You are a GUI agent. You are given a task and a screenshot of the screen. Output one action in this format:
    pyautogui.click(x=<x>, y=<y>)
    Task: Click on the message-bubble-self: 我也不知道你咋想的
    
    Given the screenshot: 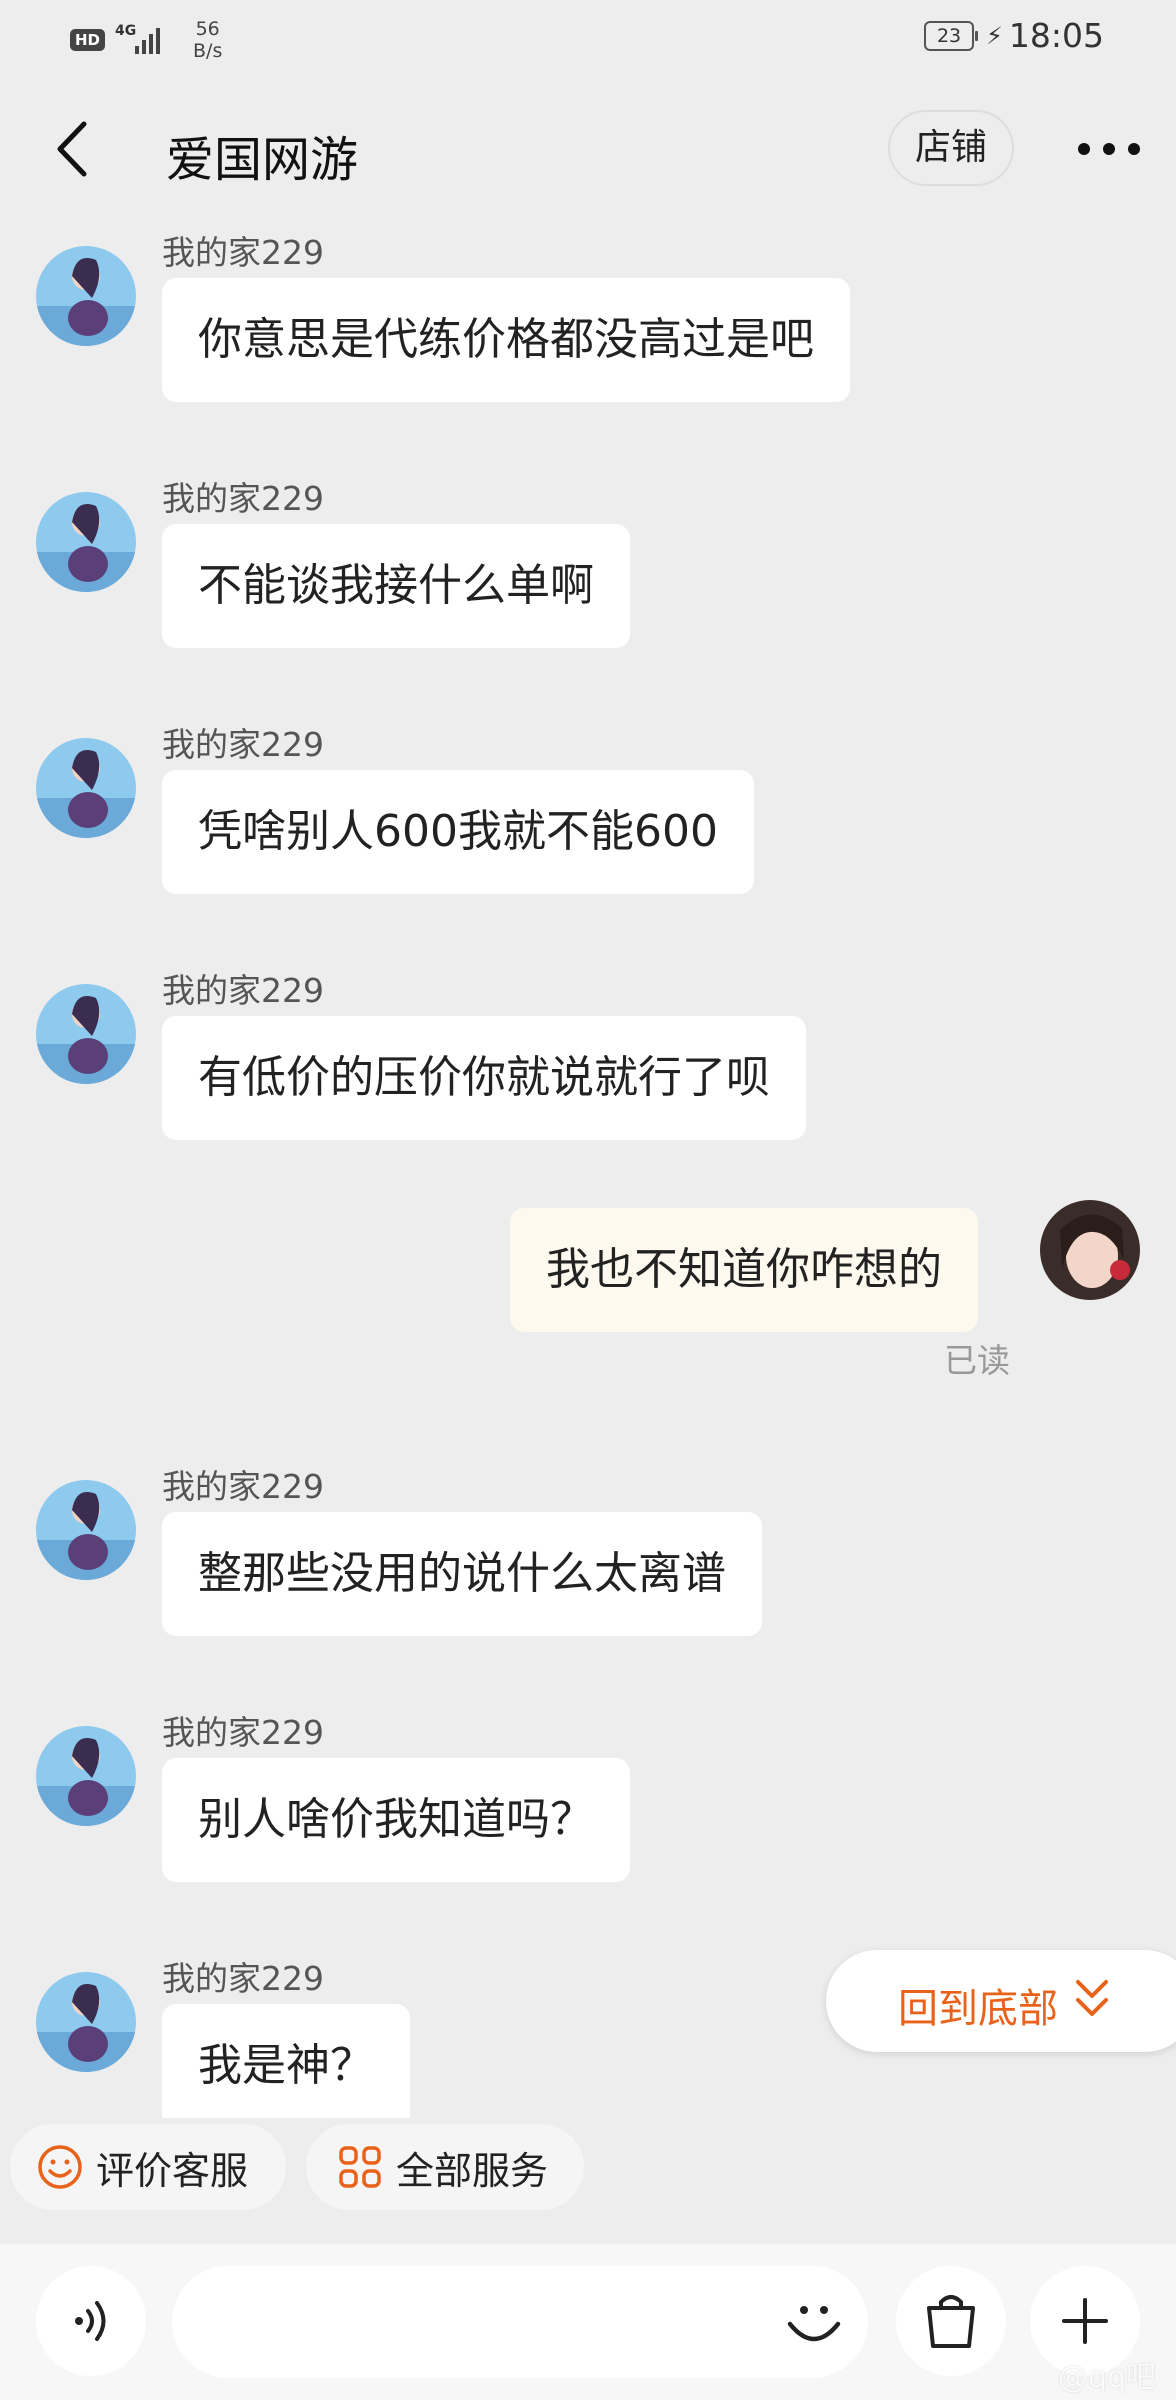 What is the action you would take?
    pyautogui.click(x=744, y=1270)
    